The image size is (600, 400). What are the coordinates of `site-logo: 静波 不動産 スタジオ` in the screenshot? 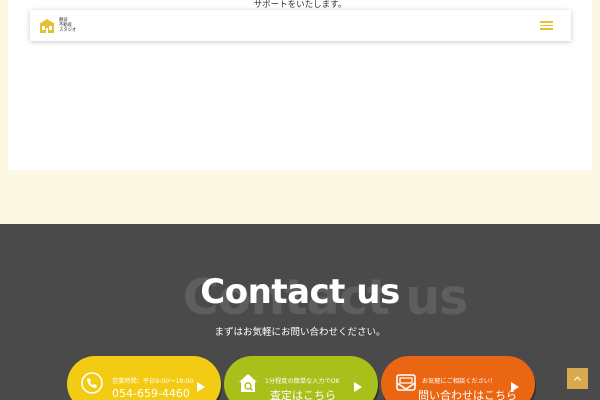 It's located at (57, 26).